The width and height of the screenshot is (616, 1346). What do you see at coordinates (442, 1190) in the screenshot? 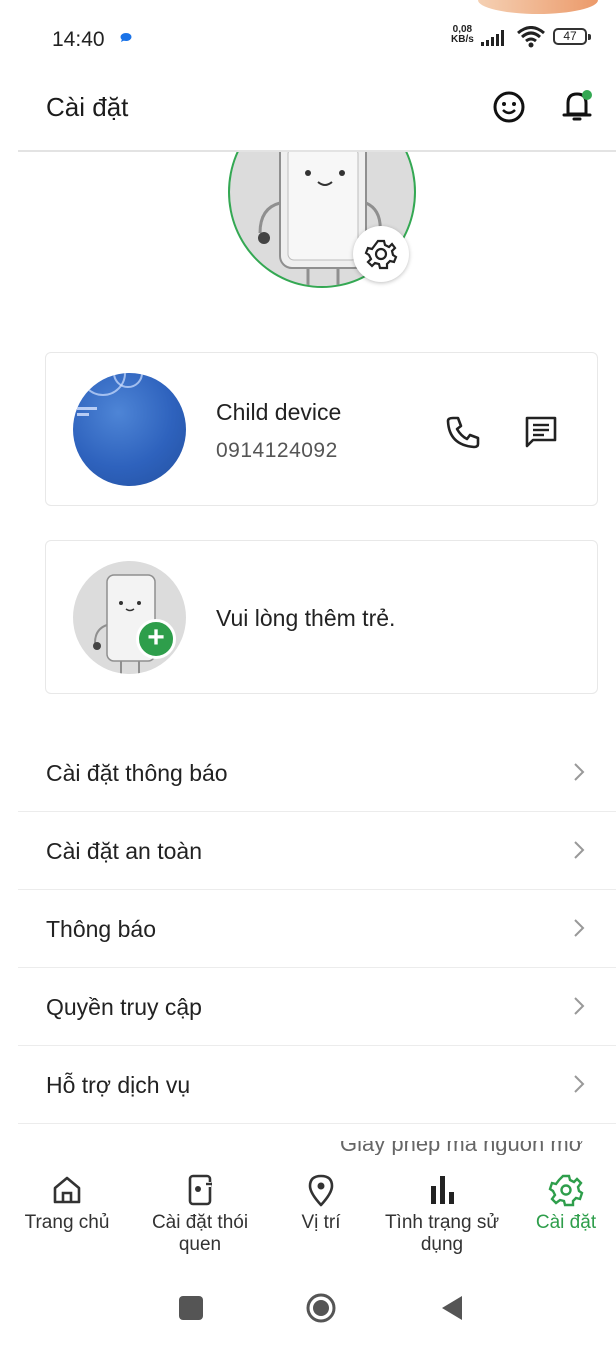
I see `bar-chart-icon` at bounding box center [442, 1190].